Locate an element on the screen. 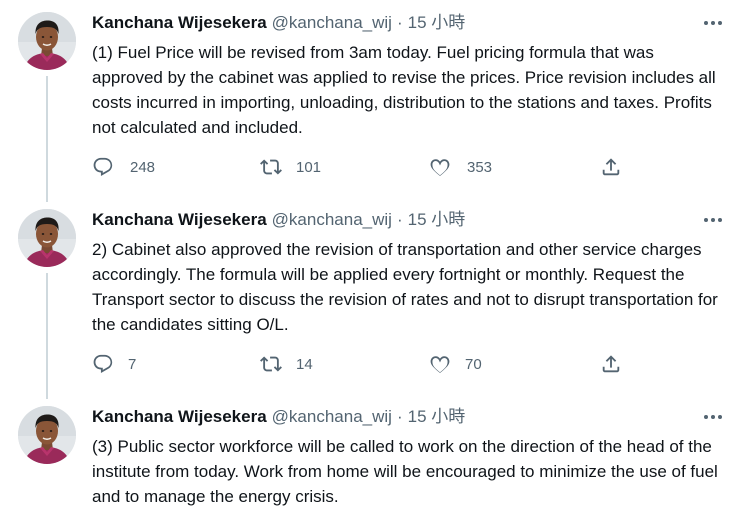  tweet-actions: 7 14 70 is located at coordinates (362, 364).